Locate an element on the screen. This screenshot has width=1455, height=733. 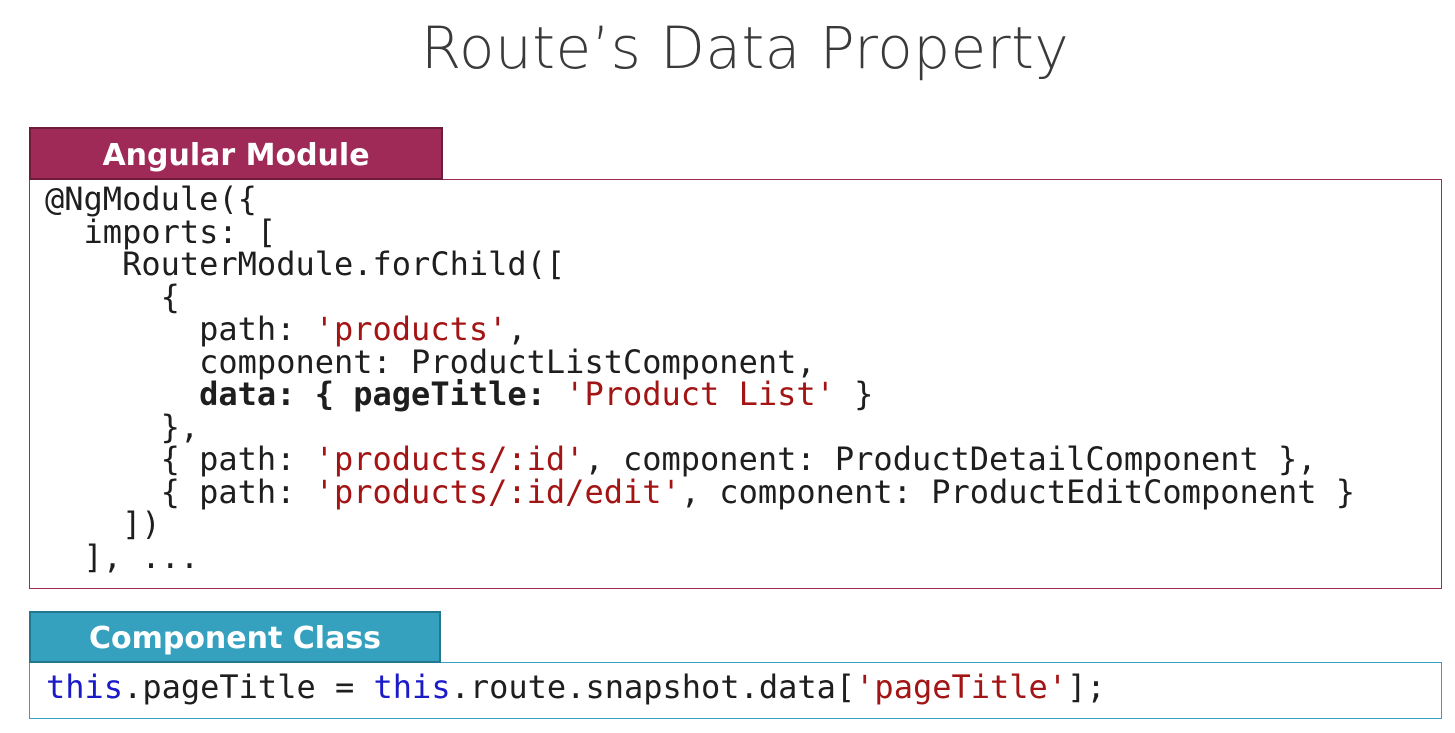
code-line: imports: [ is located at coordinates (700, 232).